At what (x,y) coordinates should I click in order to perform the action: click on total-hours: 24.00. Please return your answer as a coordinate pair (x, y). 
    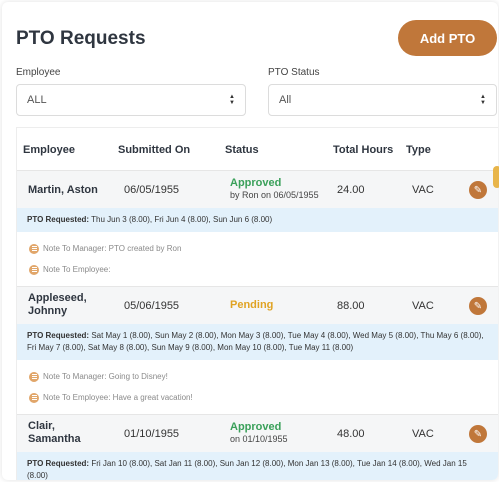
    Looking at the image, I should click on (351, 190).